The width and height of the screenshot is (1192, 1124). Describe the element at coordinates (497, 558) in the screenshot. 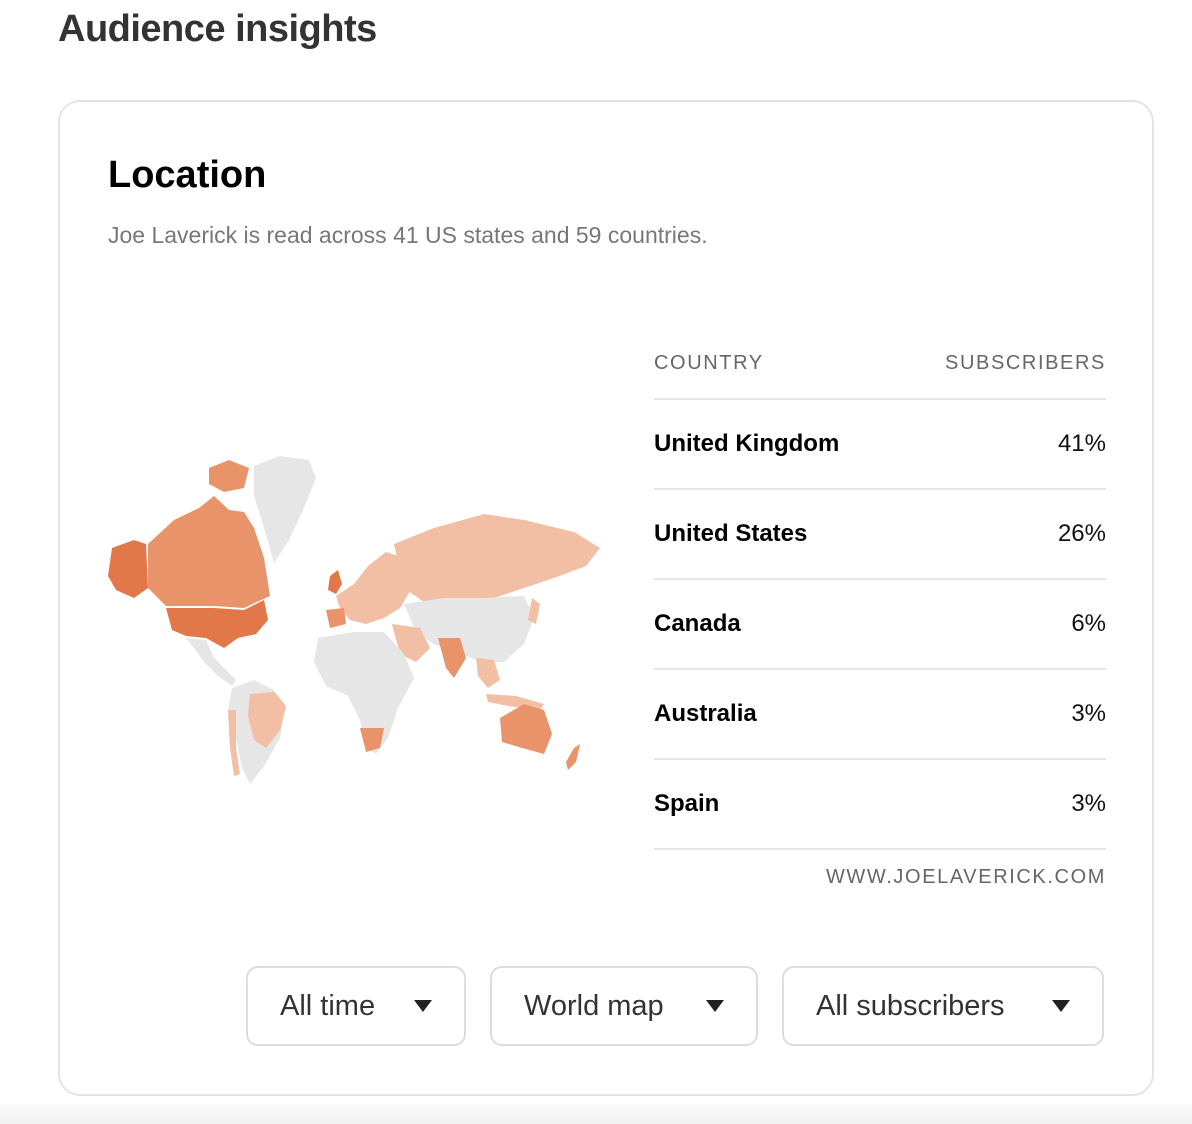

I see `map-region-russia` at that location.